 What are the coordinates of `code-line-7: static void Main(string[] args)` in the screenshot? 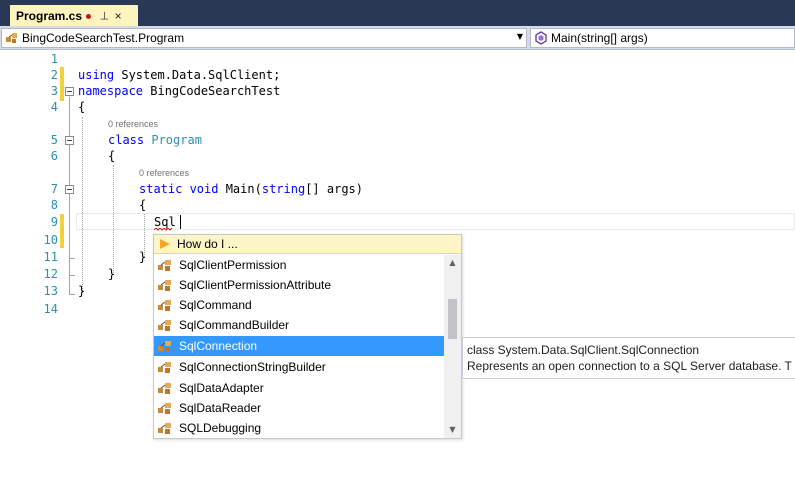 It's located at (251, 189).